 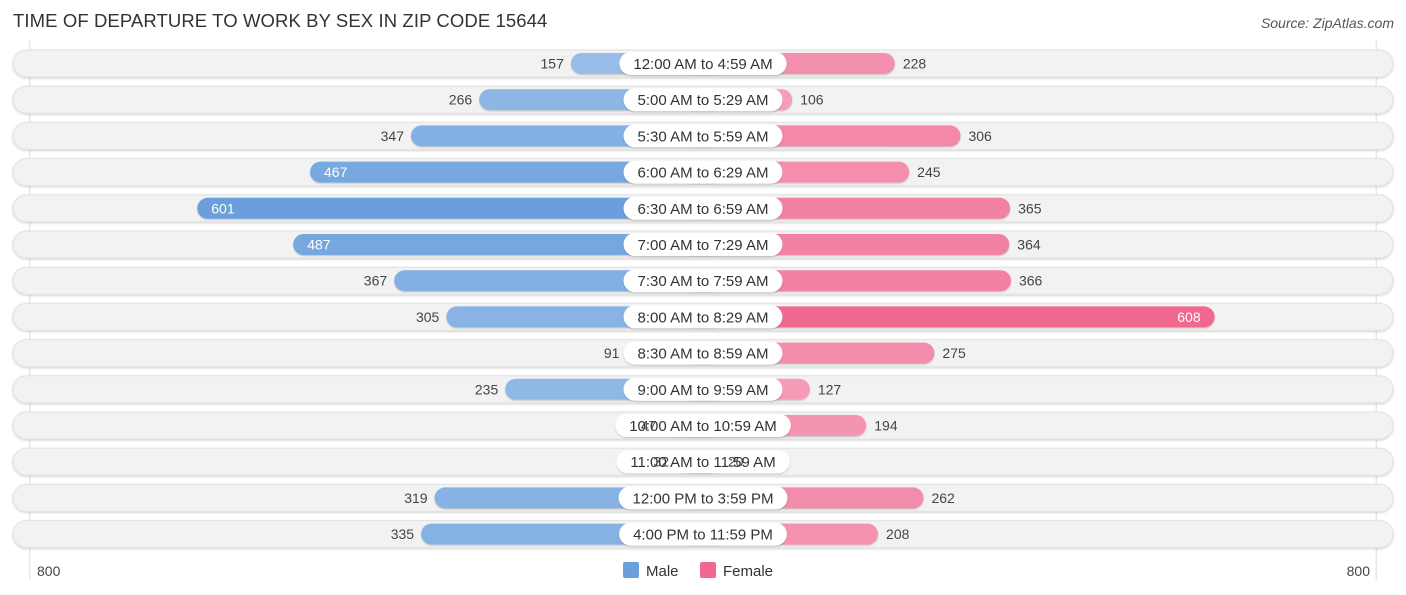 I want to click on category-label: 5:30 AM to 5:59 AM, so click(x=703, y=136).